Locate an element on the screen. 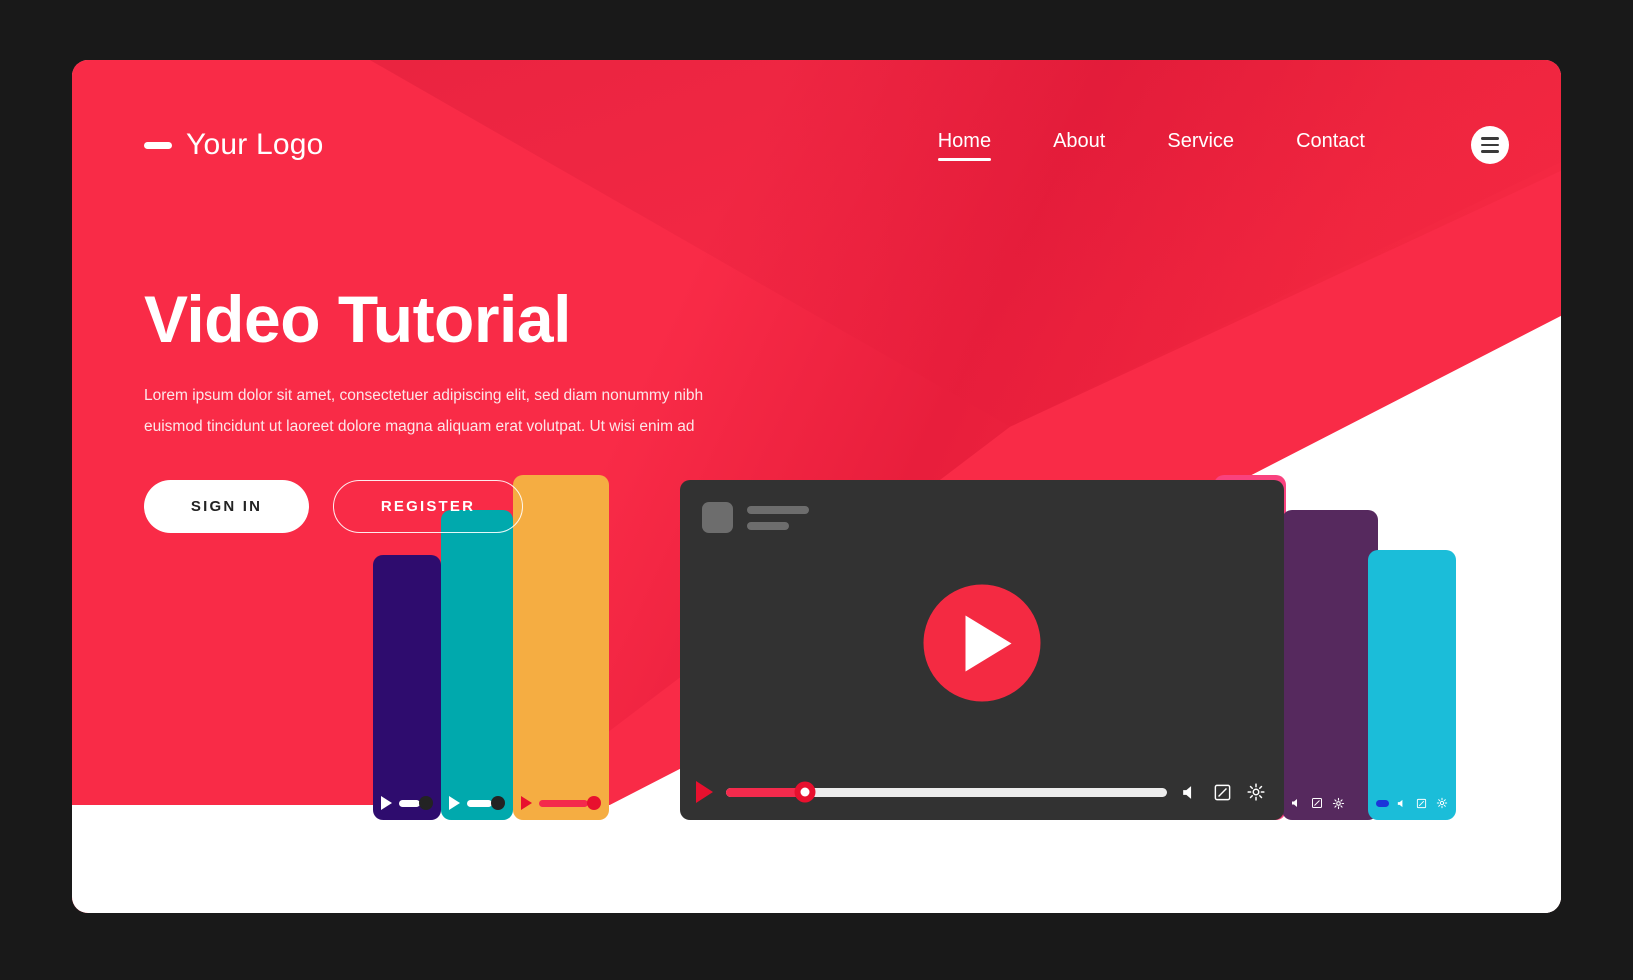 The width and height of the screenshot is (1633, 980). register-button: REGISTER is located at coordinates (428, 507).